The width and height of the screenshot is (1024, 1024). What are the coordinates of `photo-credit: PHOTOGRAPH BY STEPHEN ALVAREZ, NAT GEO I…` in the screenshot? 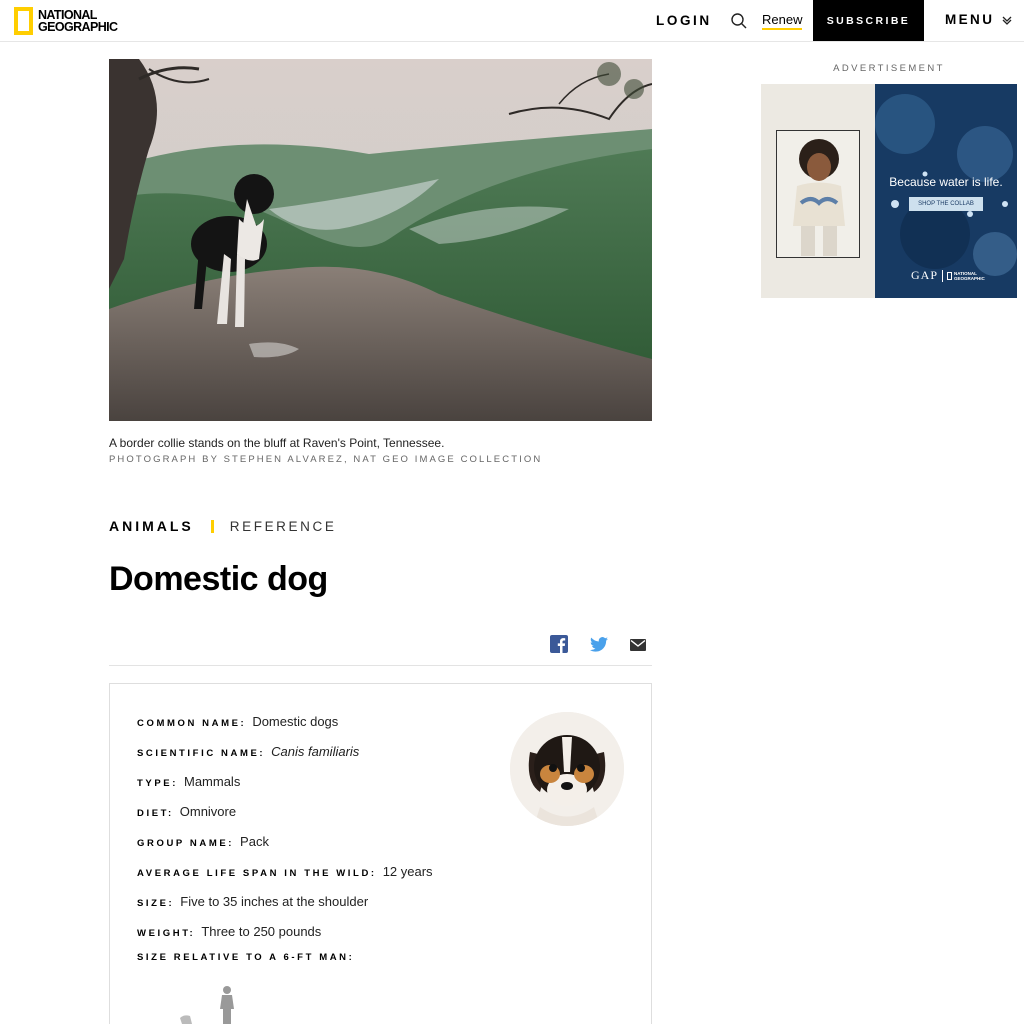 It's located at (326, 459).